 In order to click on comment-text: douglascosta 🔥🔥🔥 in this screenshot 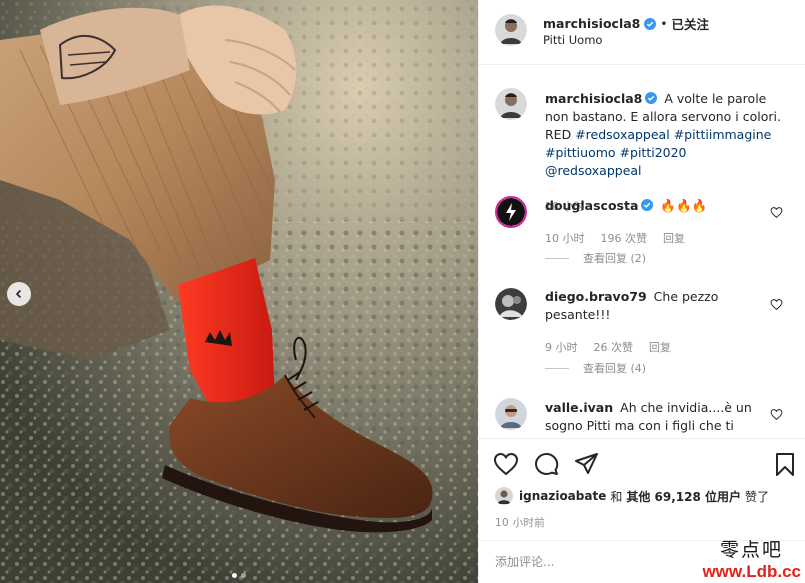, I will do `click(663, 206)`.